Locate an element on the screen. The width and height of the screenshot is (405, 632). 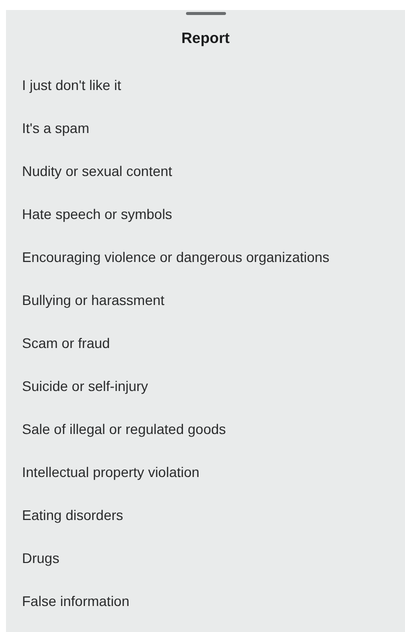
sheet-title: Report is located at coordinates (205, 39).